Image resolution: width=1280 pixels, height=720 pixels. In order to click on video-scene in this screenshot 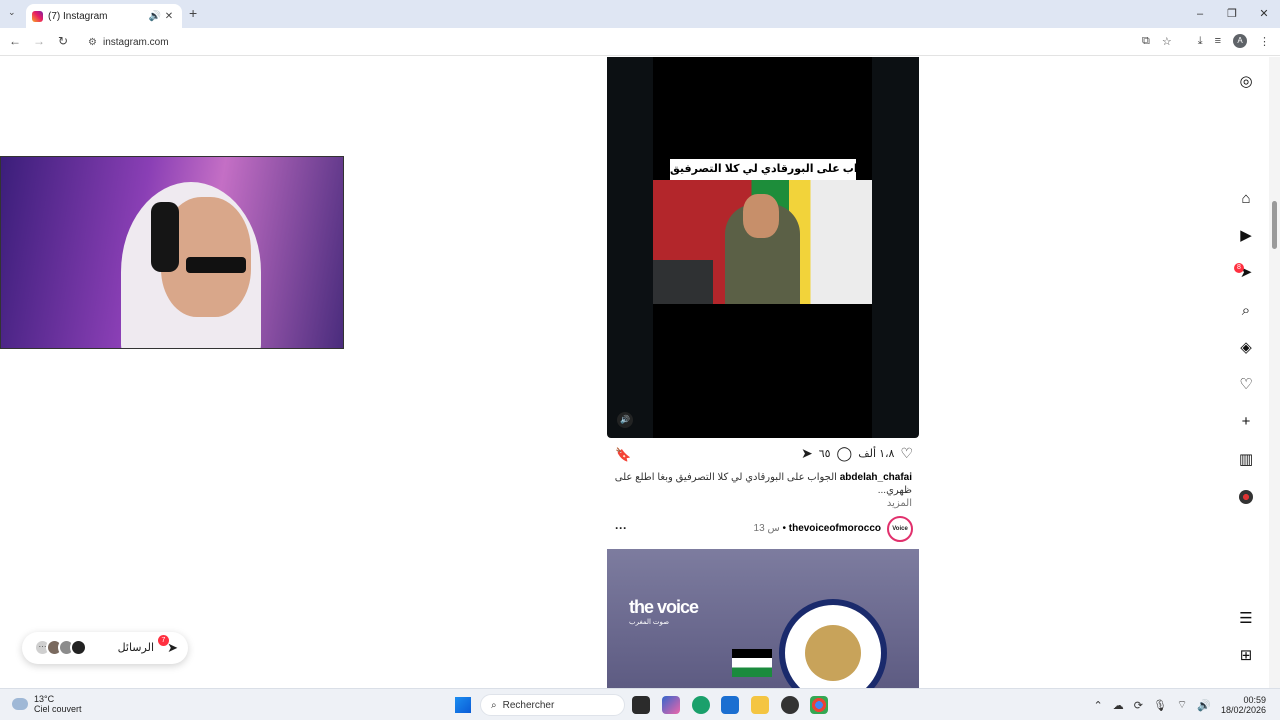, I will do `click(762, 242)`.